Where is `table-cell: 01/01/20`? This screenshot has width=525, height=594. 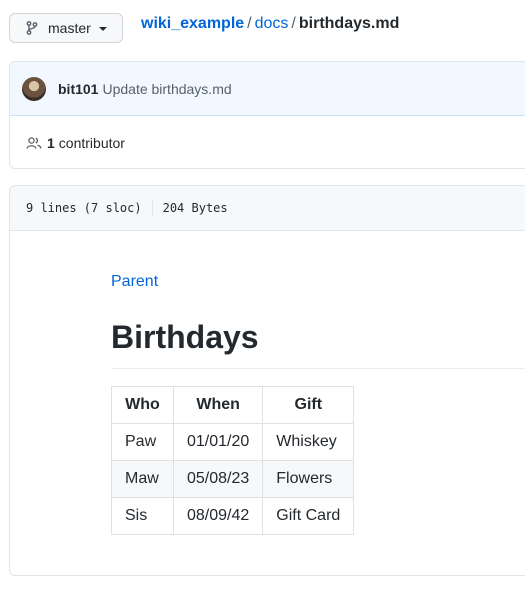
table-cell: 01/01/20 is located at coordinates (218, 442).